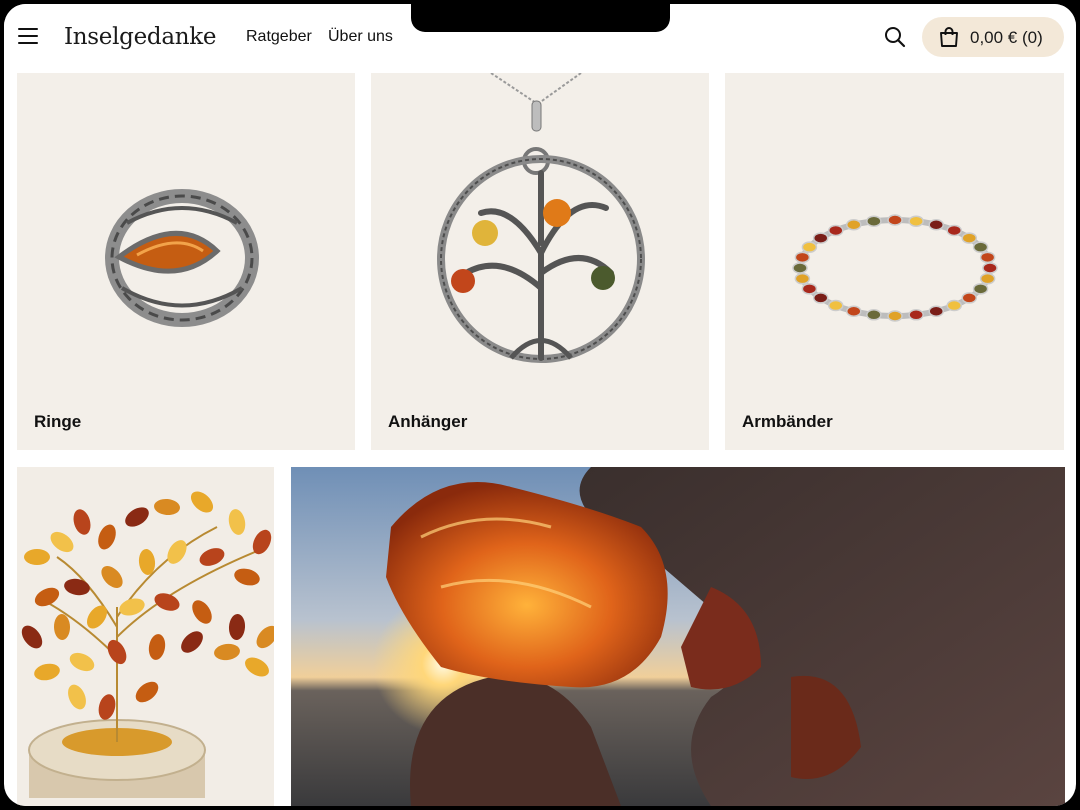 The image size is (1080, 810). What do you see at coordinates (949, 37) in the screenshot?
I see `shopping-bag-icon` at bounding box center [949, 37].